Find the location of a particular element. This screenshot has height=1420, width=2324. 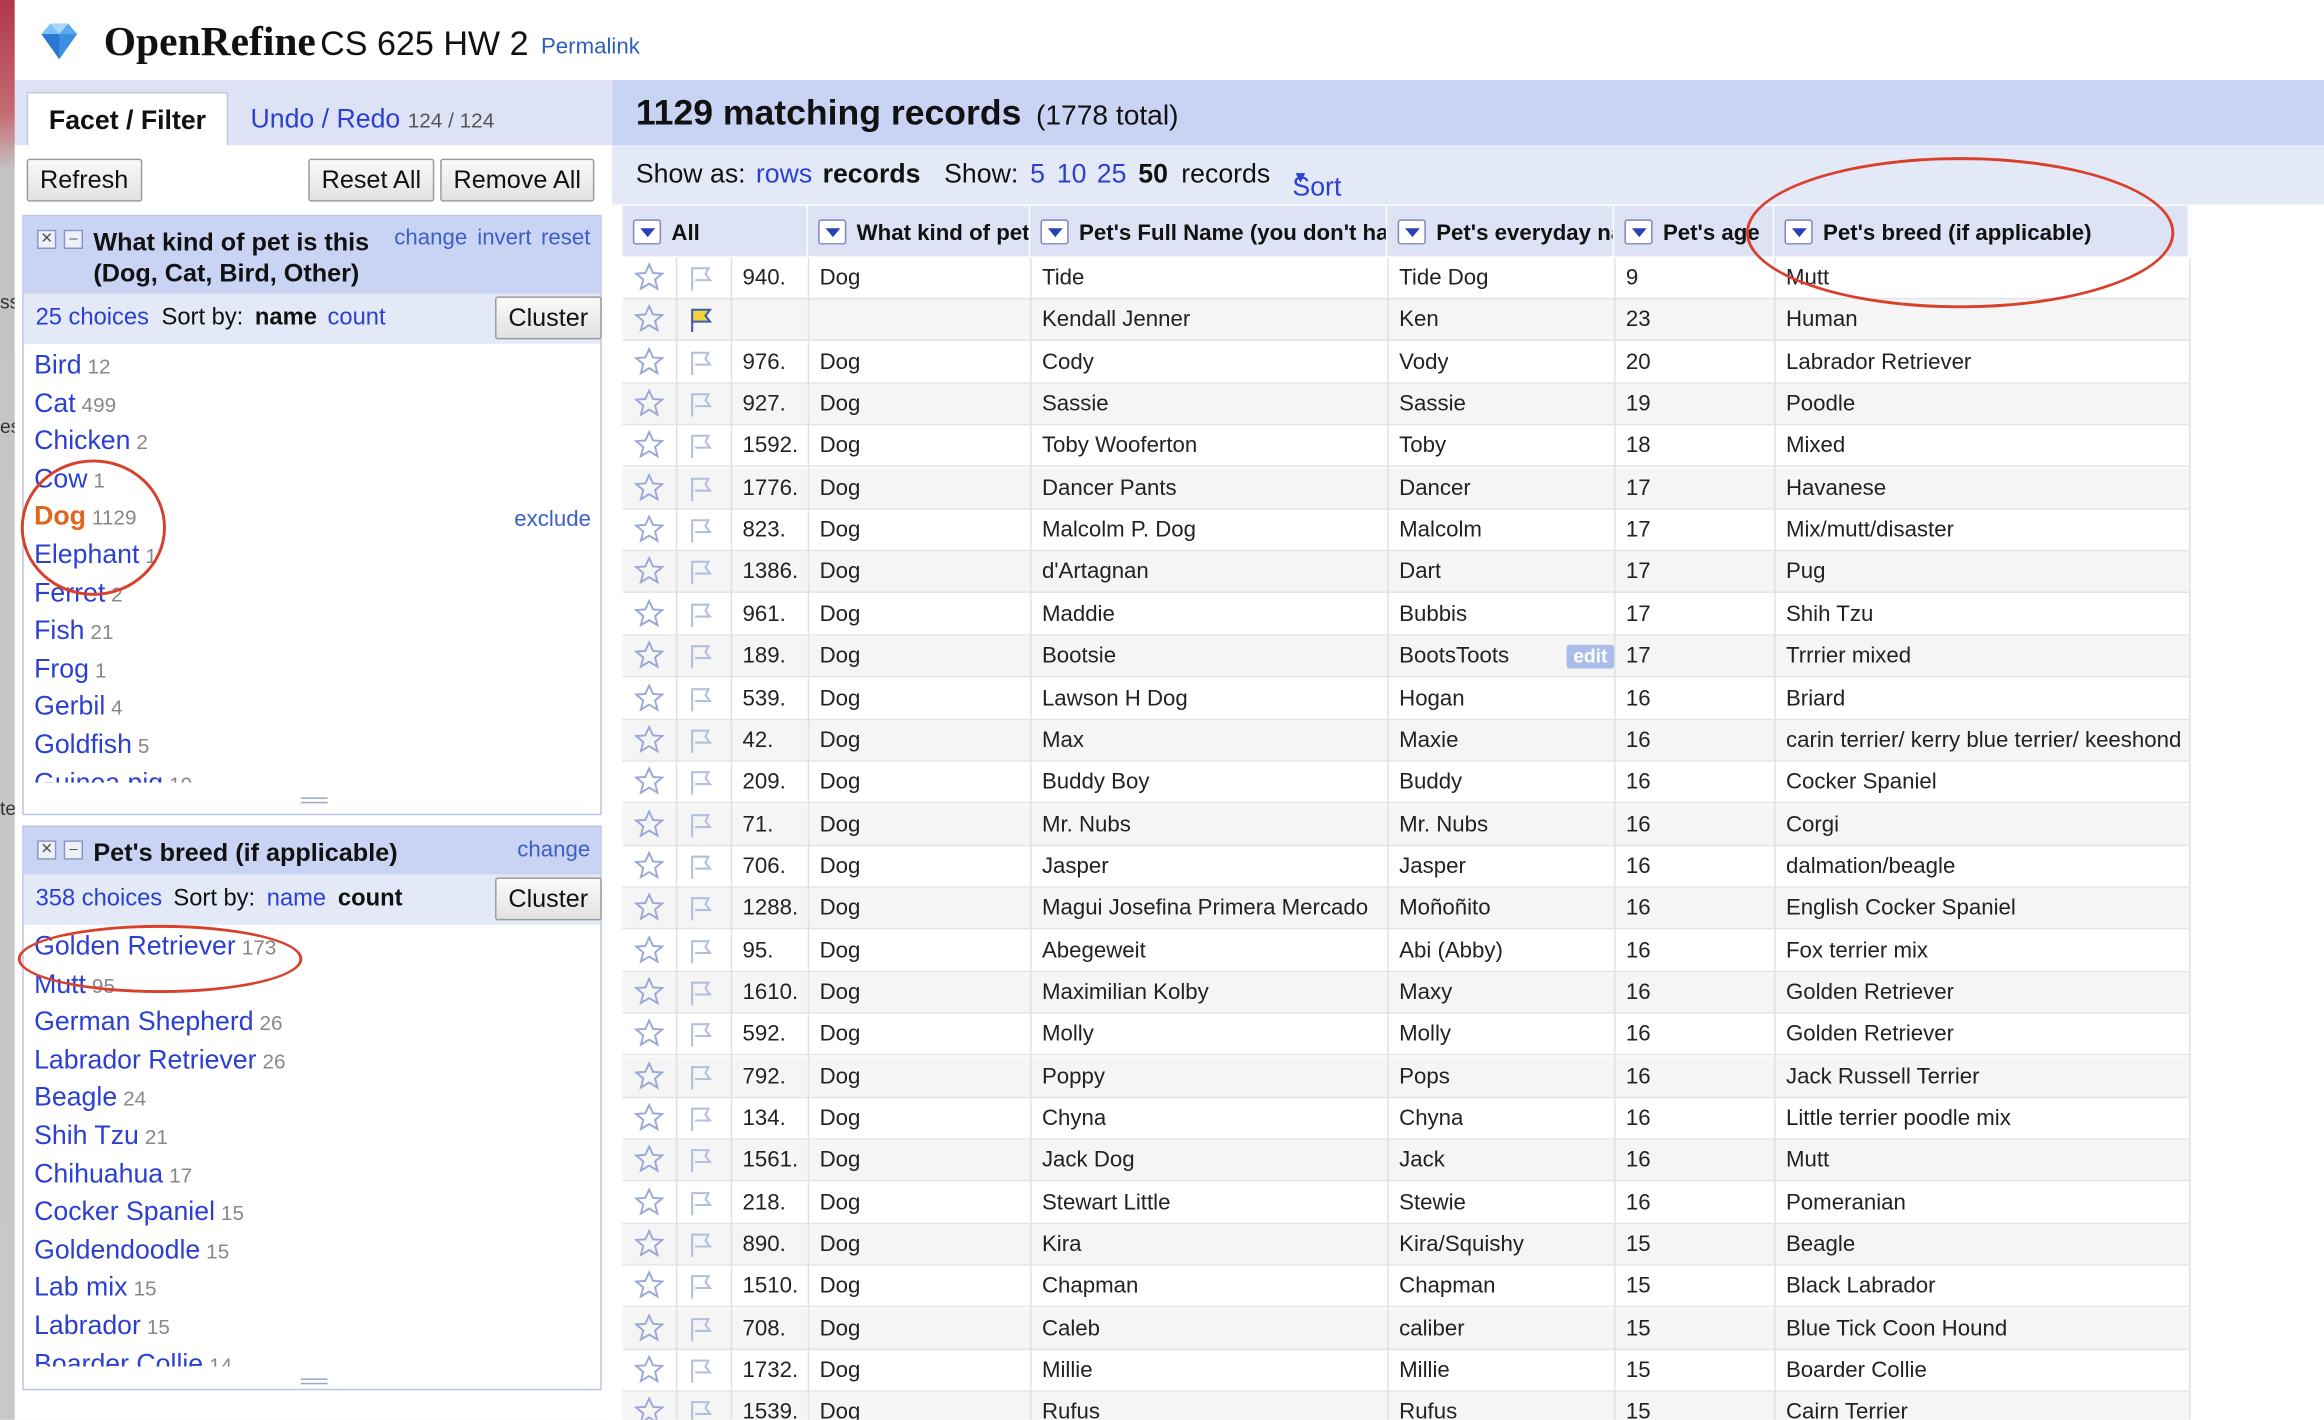

facet-choice: Bird 12 is located at coordinates (72, 365).